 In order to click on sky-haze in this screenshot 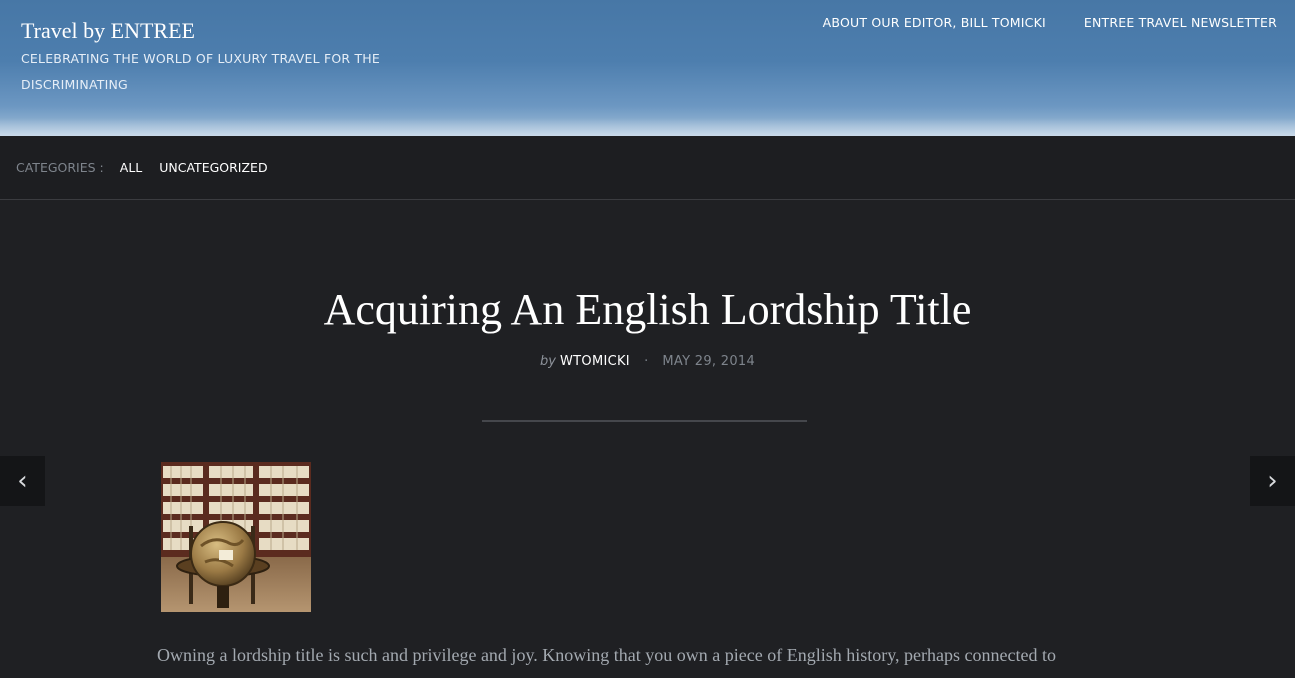, I will do `click(647, 127)`.